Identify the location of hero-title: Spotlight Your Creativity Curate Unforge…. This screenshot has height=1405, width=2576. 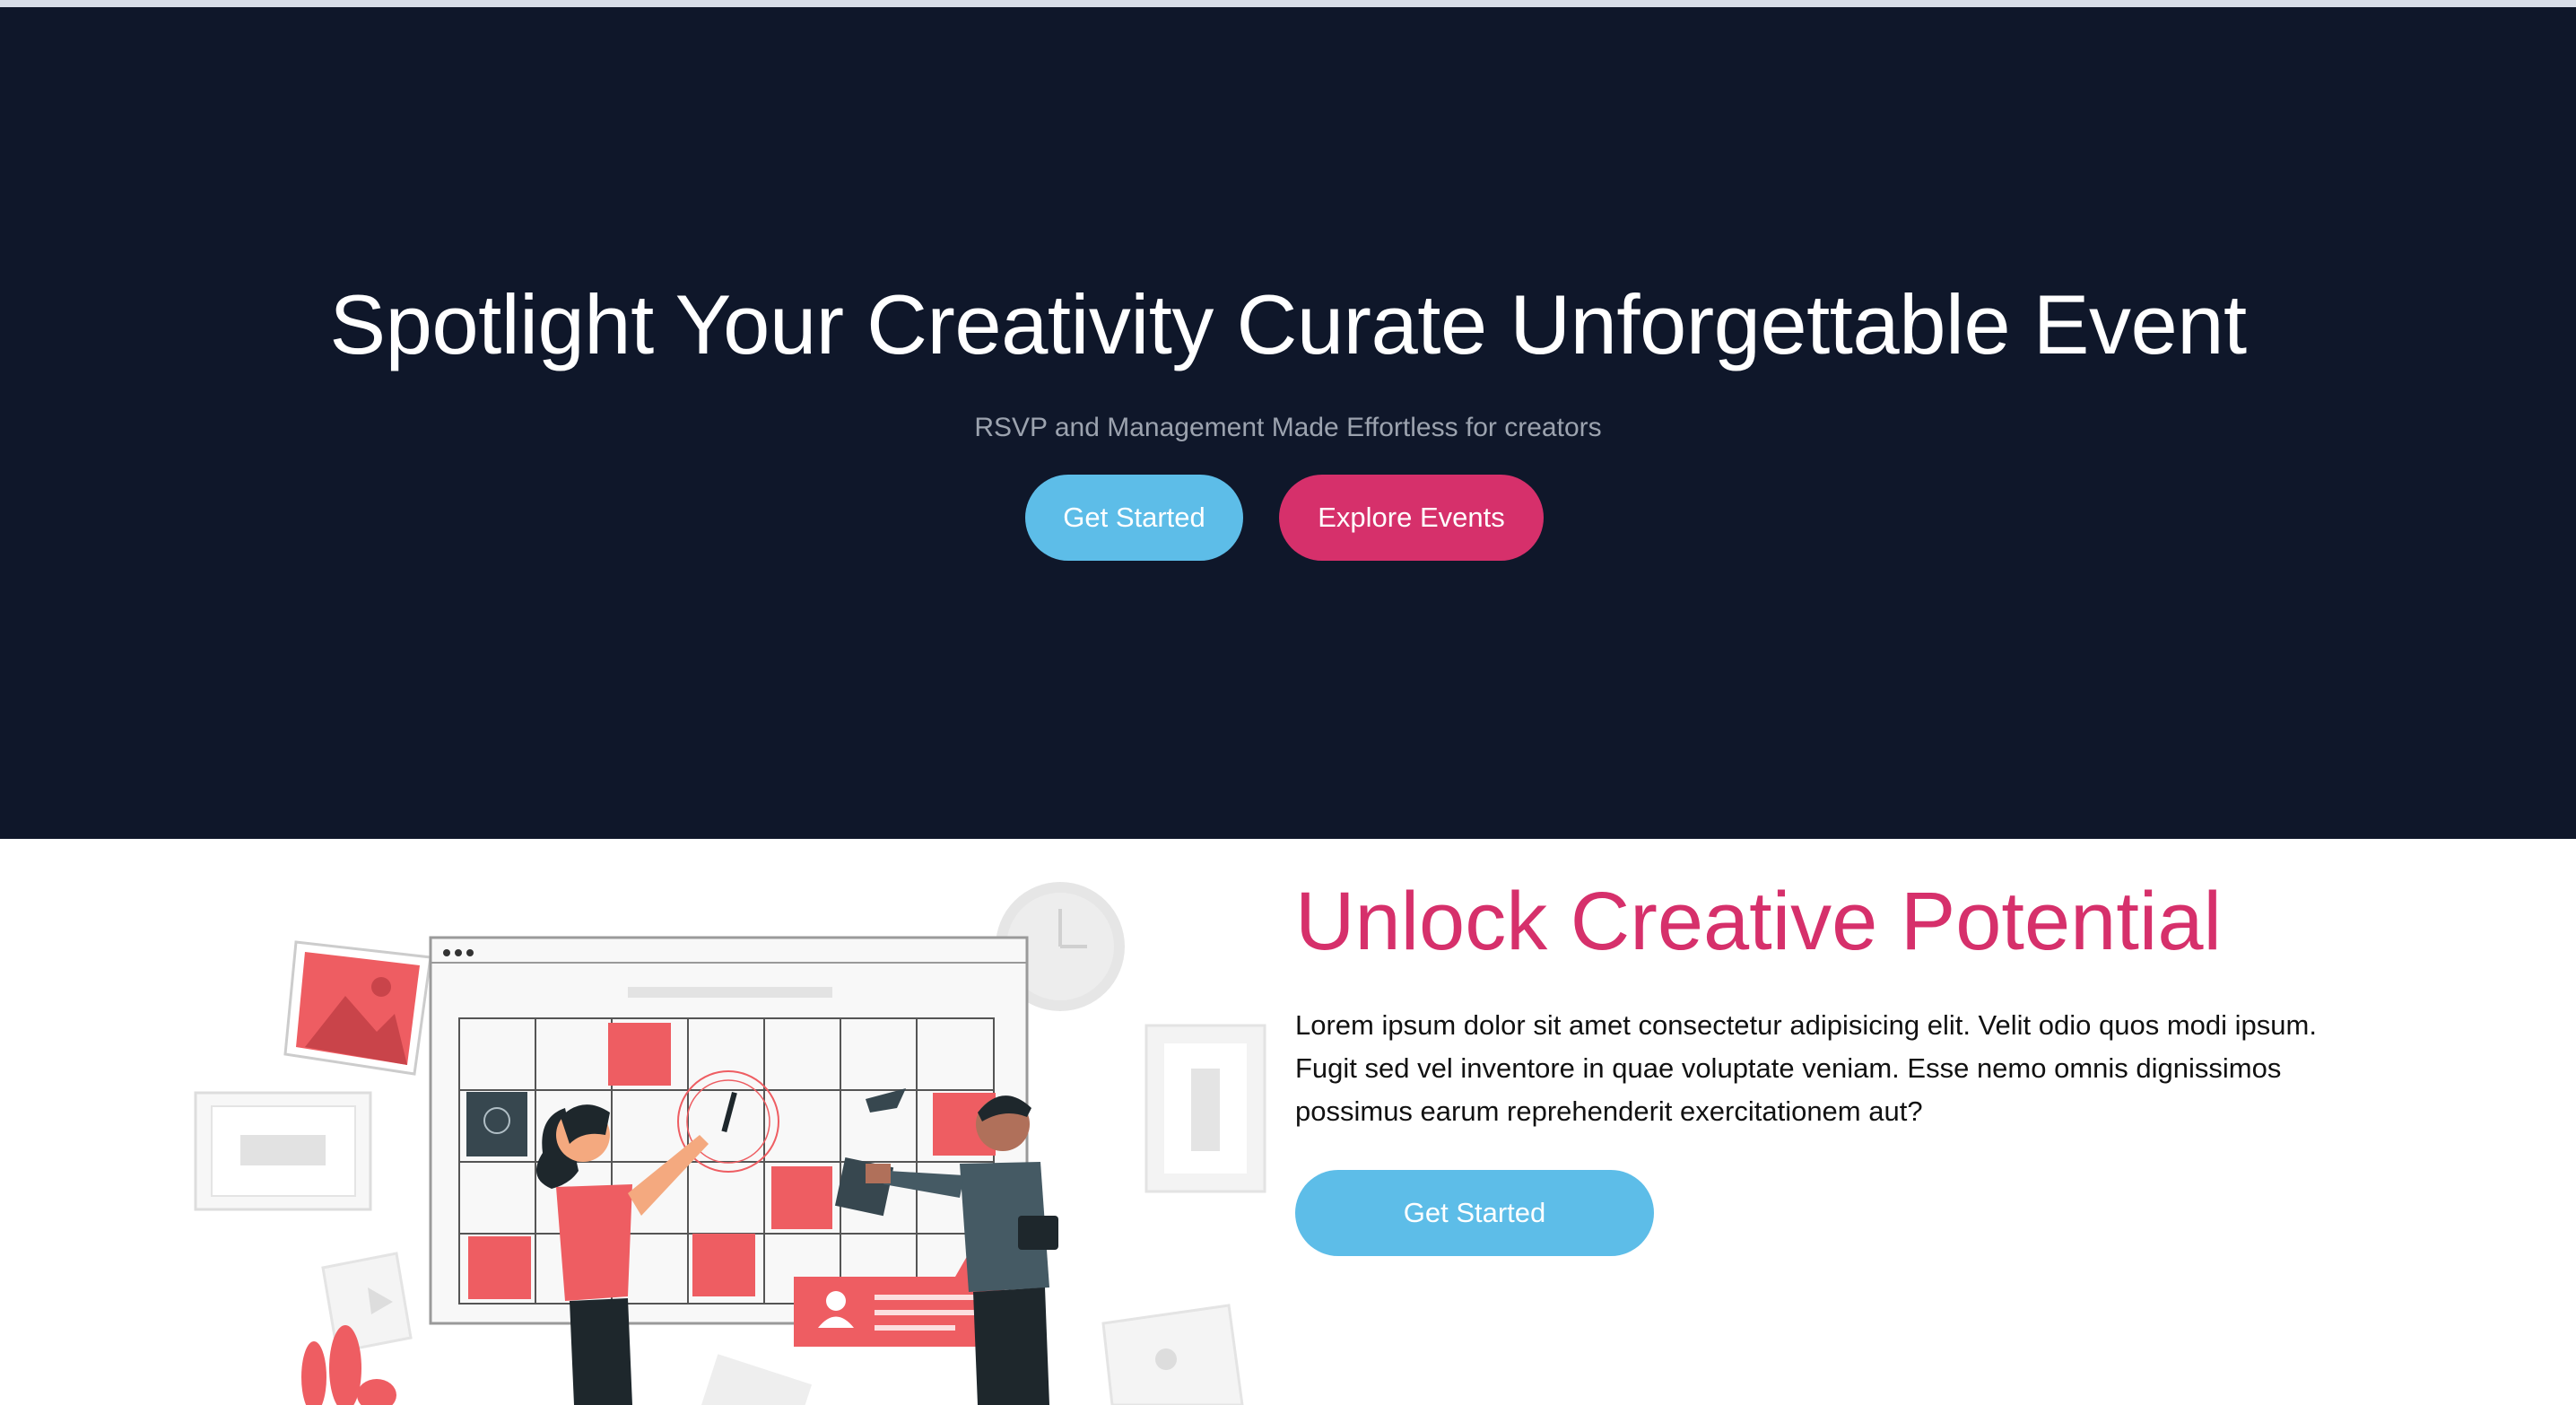
(1288, 324).